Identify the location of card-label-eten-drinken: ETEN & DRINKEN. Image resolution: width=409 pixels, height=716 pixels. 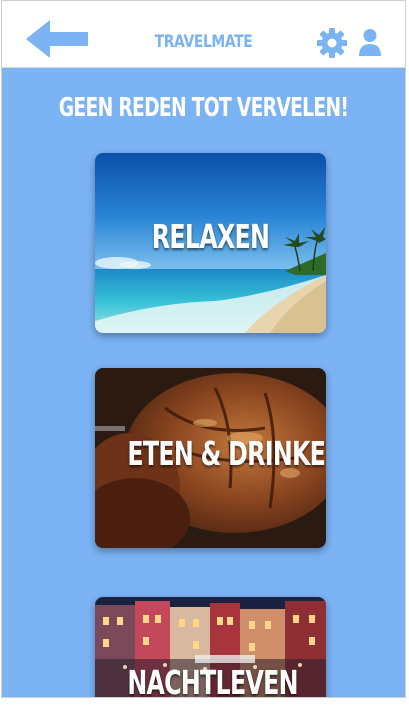
(226, 453).